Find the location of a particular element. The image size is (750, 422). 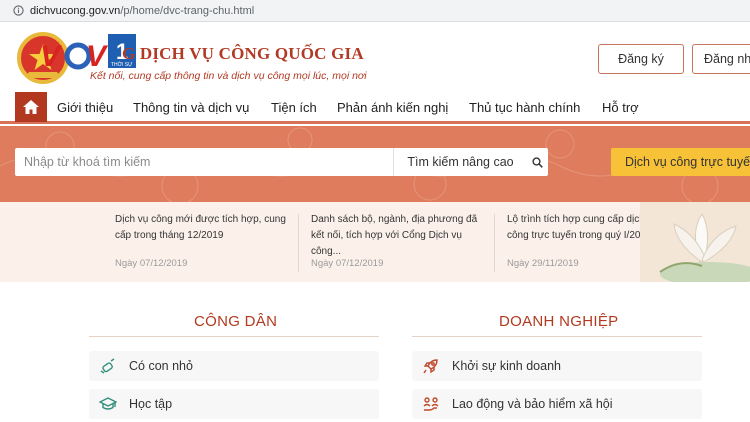

card-khoi-su-kinh-doanh: Khởi sự kinh doanh is located at coordinates (557, 366).